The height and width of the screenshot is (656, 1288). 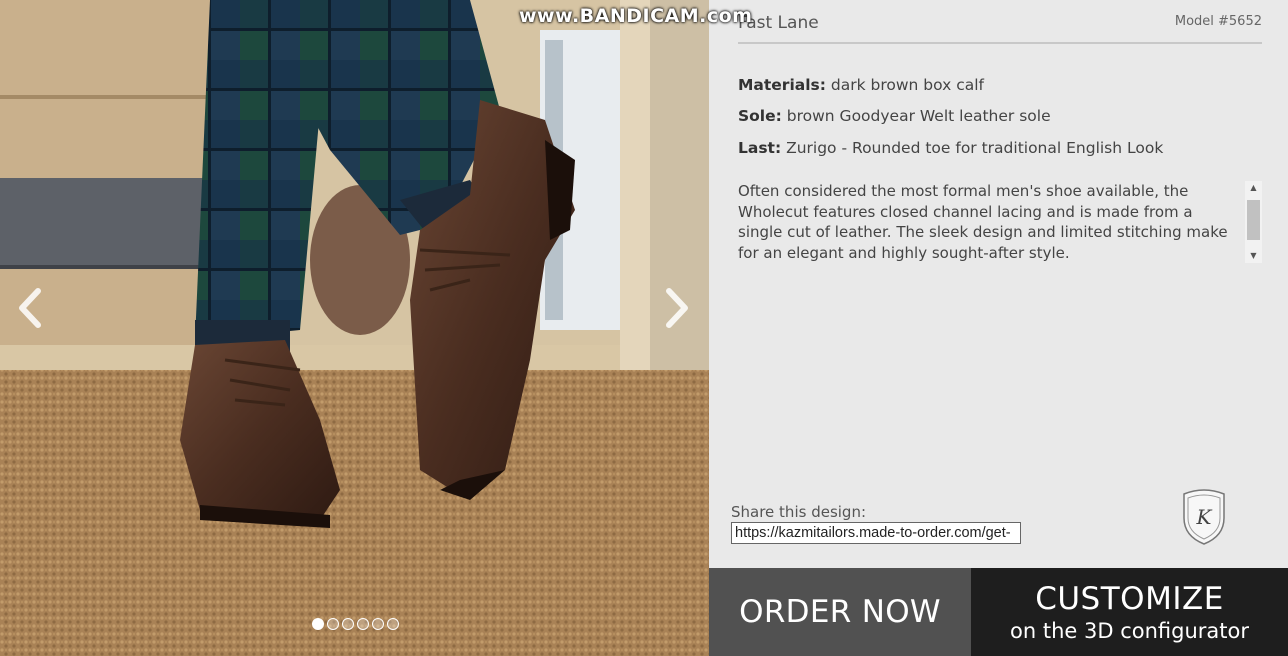 I want to click on spec-label: Sole:, so click(x=760, y=116).